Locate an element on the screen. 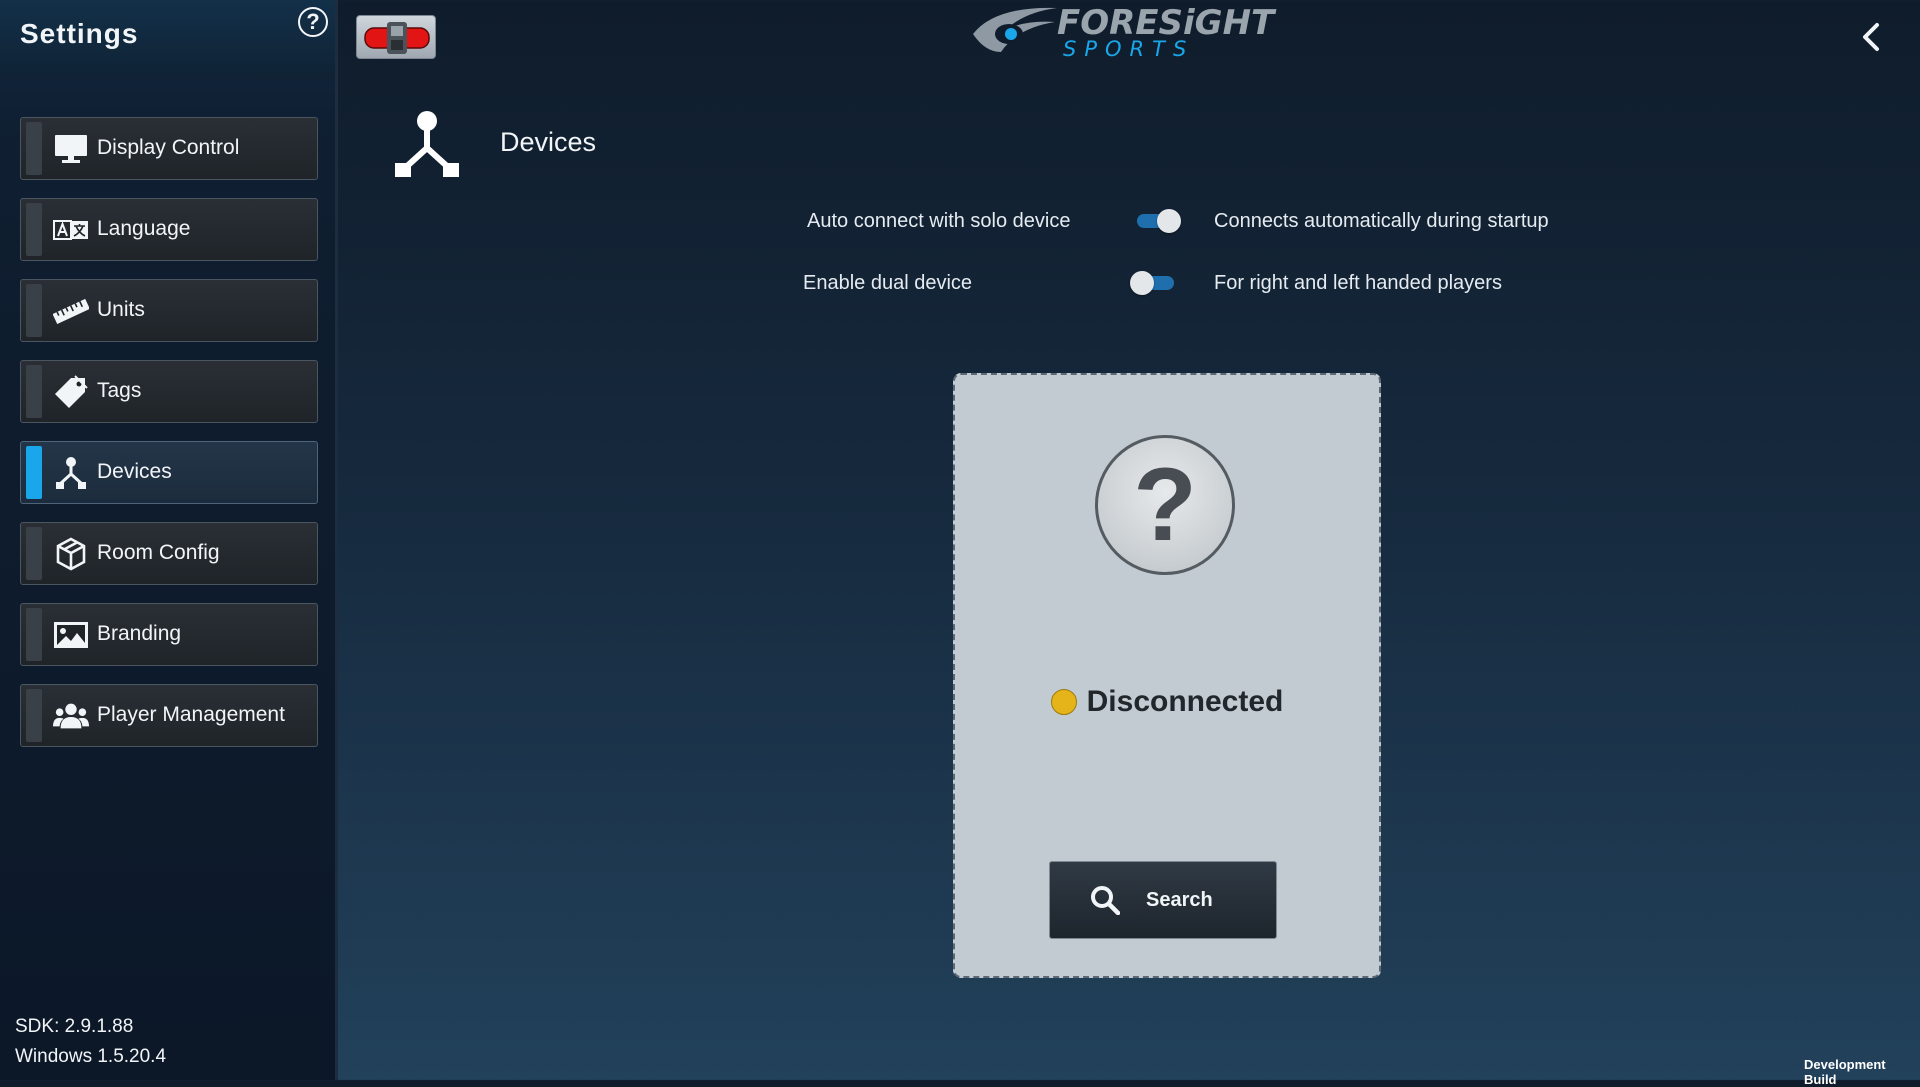 This screenshot has width=1920, height=1087. auto-connect-label: Auto connect with solo device is located at coordinates (939, 221).